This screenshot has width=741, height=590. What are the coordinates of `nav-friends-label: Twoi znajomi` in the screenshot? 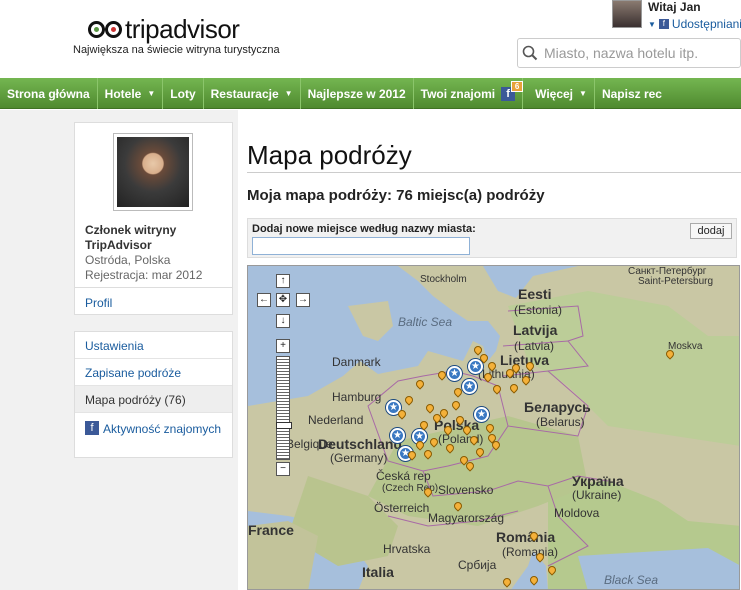 It's located at (458, 93).